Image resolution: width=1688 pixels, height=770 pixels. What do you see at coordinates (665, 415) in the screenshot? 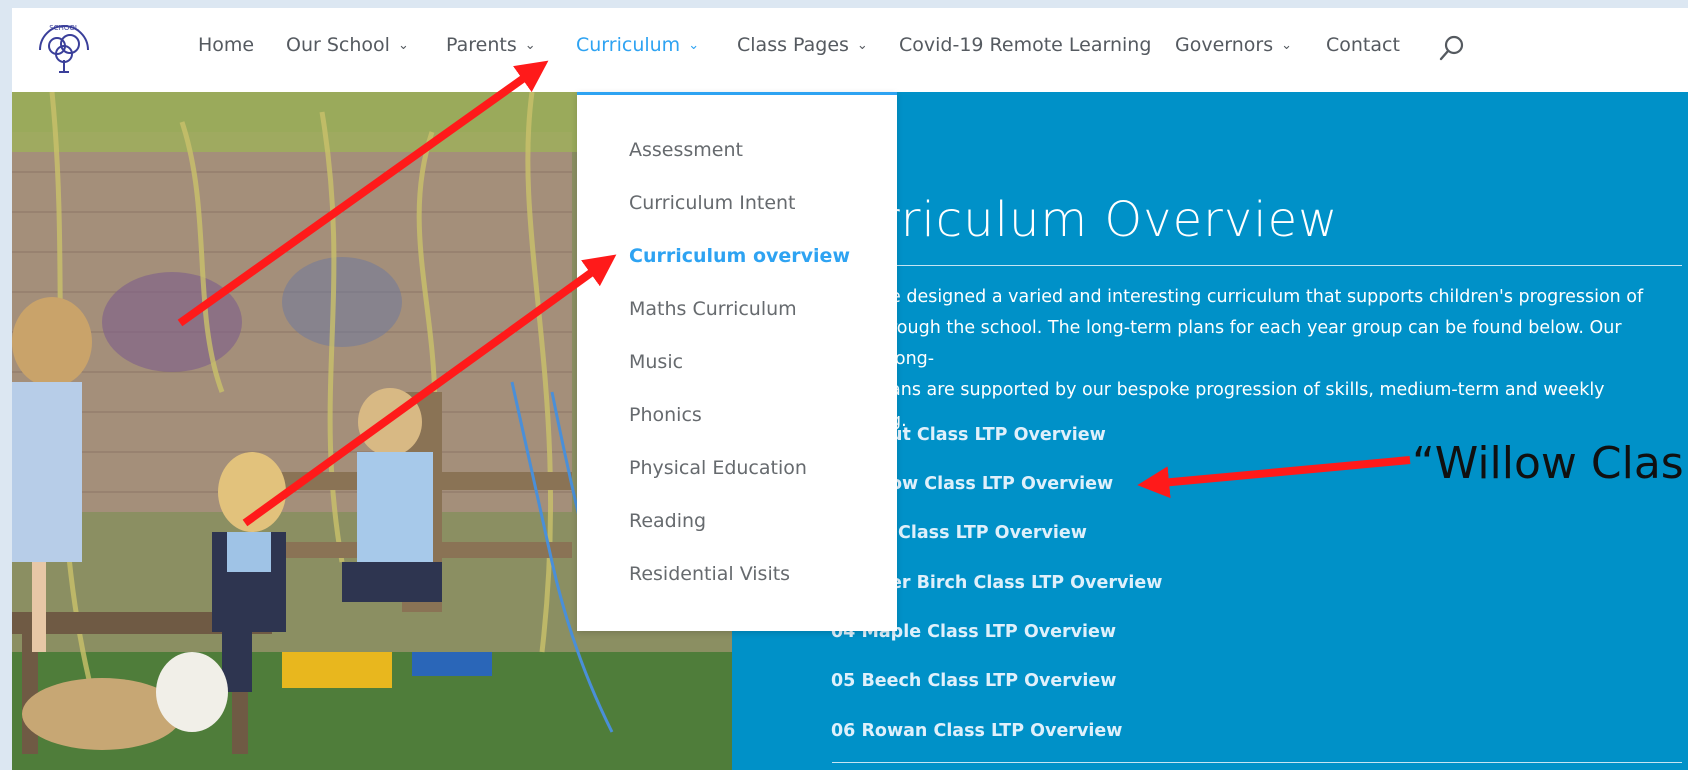
I see `menu-item-phonics: Phonics` at bounding box center [665, 415].